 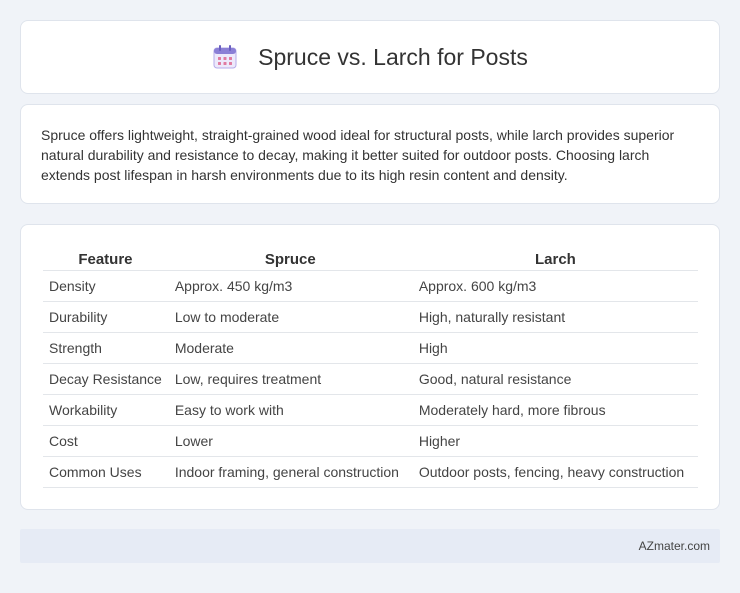 I want to click on footer-bar: AZmater.com, so click(x=370, y=546).